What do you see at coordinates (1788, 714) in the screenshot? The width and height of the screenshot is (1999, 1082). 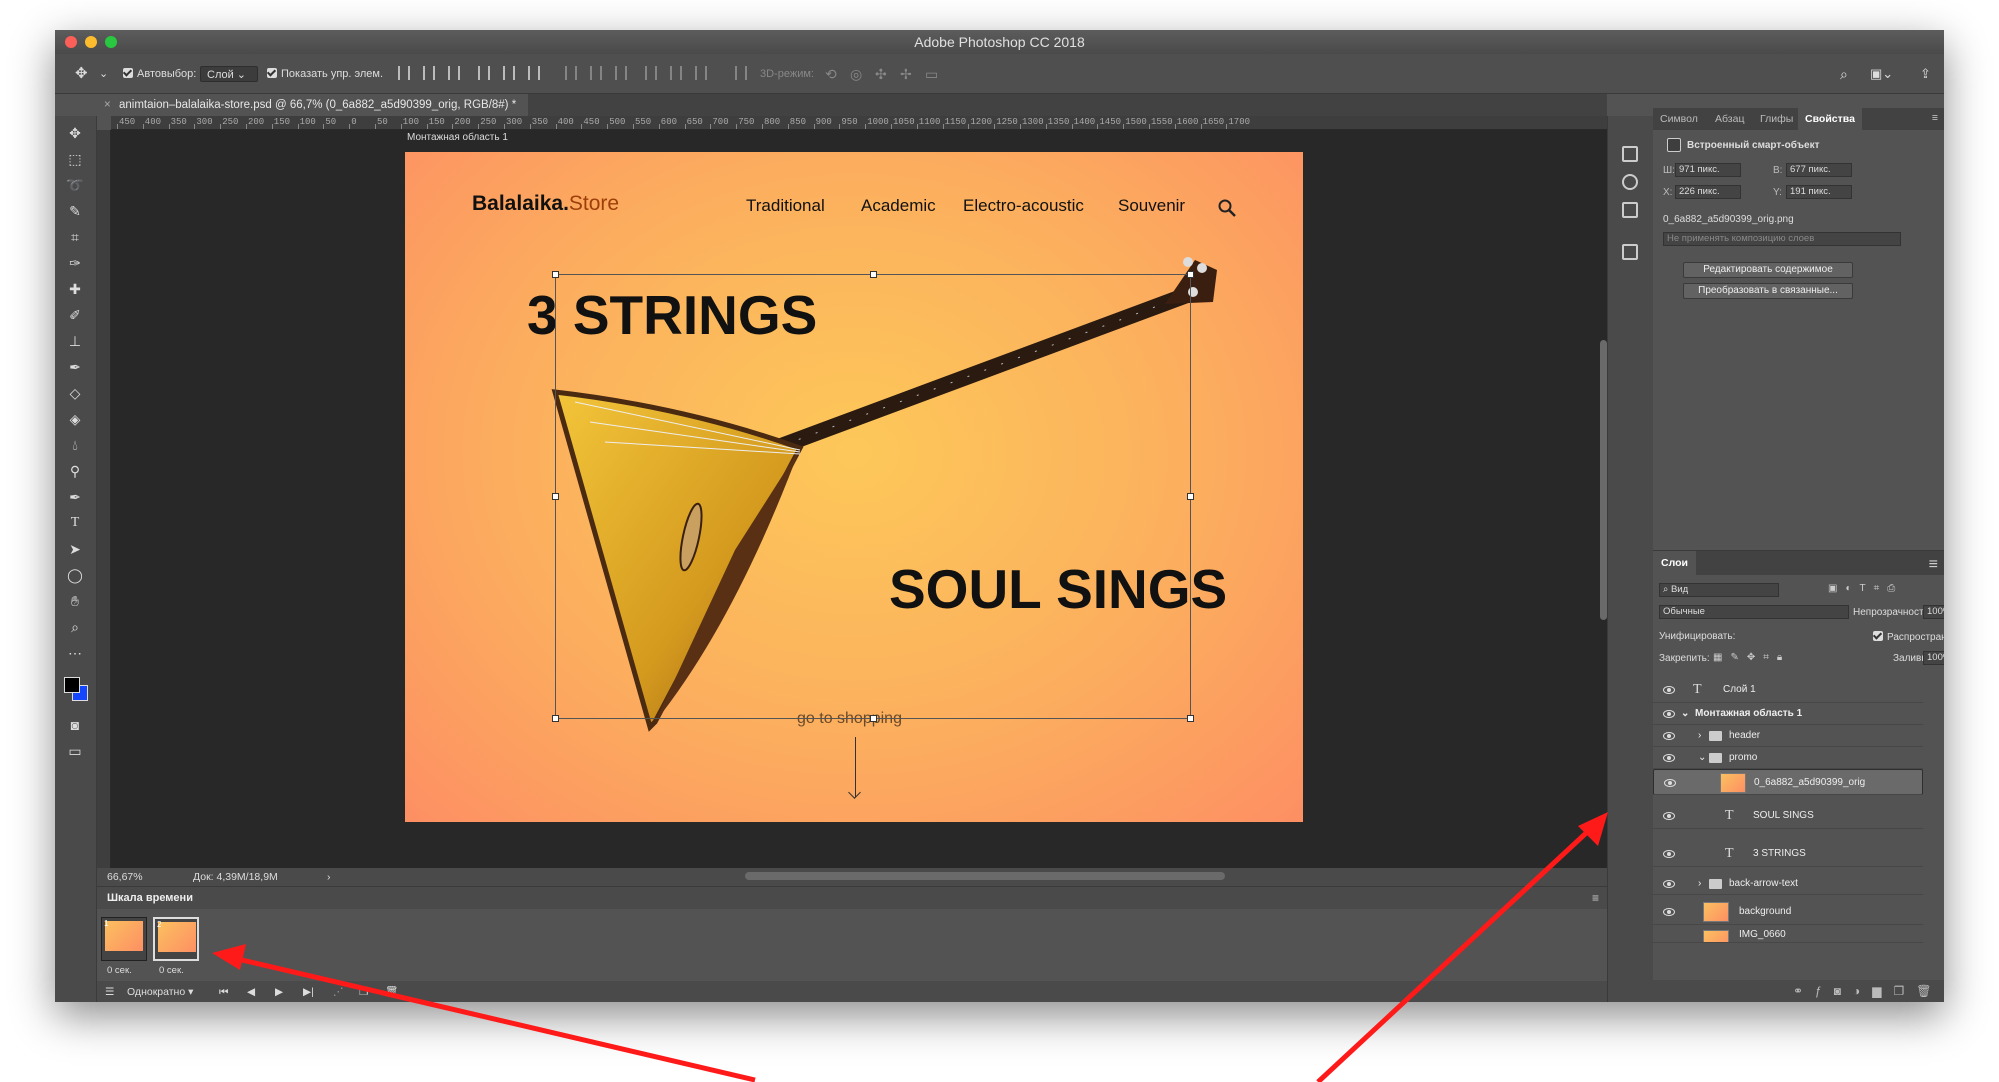 I see `layer-row-artboard: ⌄ Монтажная область 1` at bounding box center [1788, 714].